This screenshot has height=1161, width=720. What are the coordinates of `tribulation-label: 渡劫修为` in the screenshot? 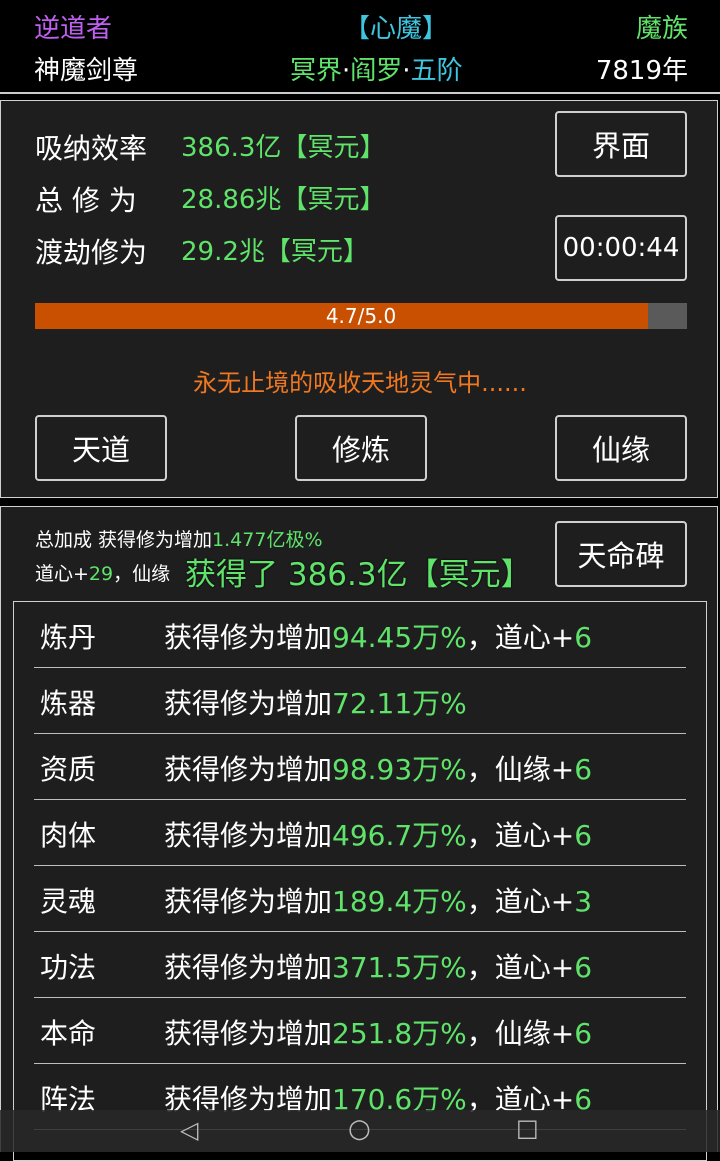 It's located at (91, 252).